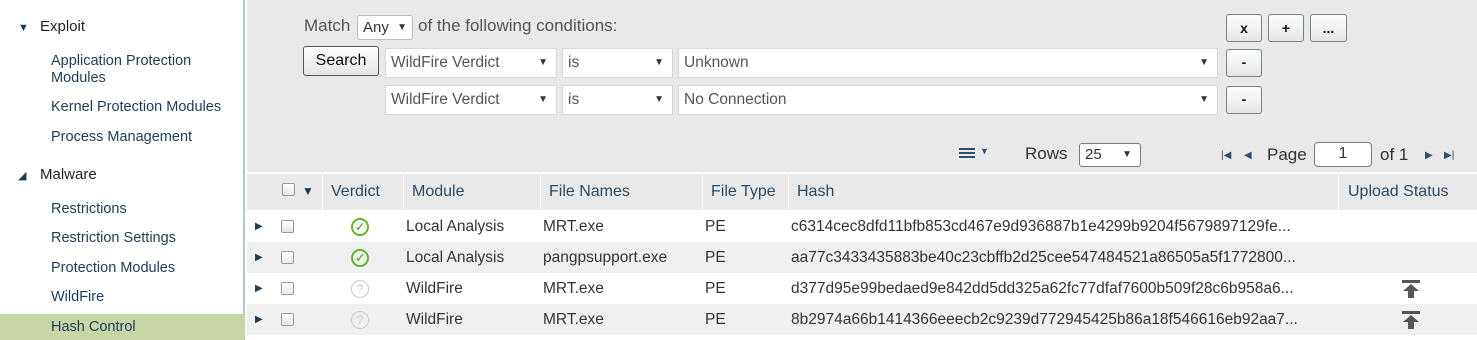 The height and width of the screenshot is (340, 1477). I want to click on match-select: Any ▼, so click(385, 27).